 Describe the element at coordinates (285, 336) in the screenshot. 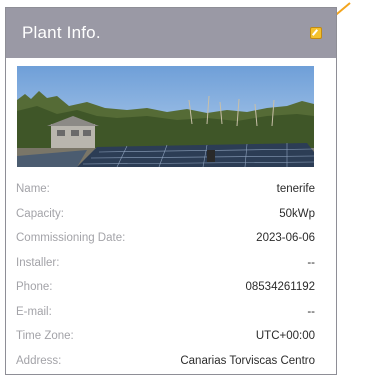

I see `field-value: UTC+00:00` at that location.